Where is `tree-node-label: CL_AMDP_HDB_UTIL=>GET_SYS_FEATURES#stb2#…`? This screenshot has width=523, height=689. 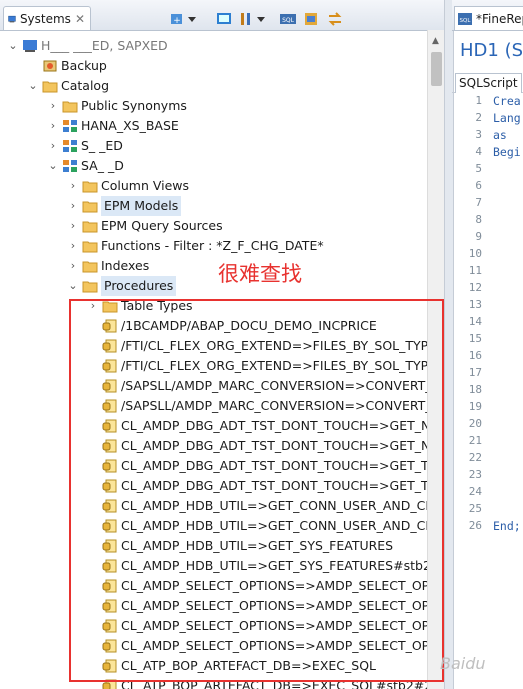 tree-node-label: CL_AMDP_HDB_UTIL=>GET_SYS_FEATURES#stb2#… is located at coordinates (274, 565).